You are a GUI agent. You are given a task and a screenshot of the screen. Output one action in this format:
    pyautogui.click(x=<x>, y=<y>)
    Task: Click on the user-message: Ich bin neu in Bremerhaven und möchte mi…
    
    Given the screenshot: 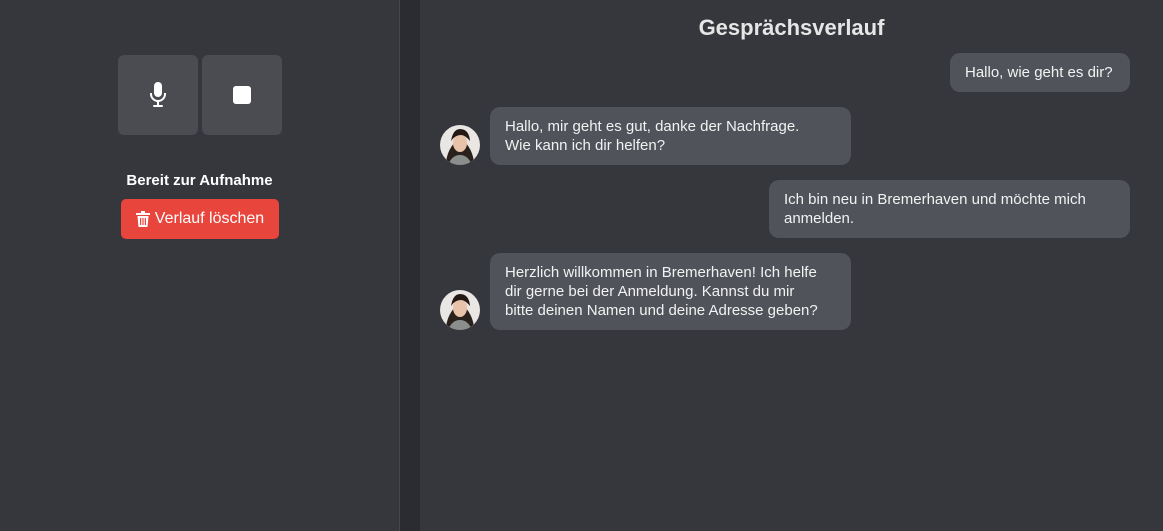 What is the action you would take?
    pyautogui.click(x=949, y=209)
    